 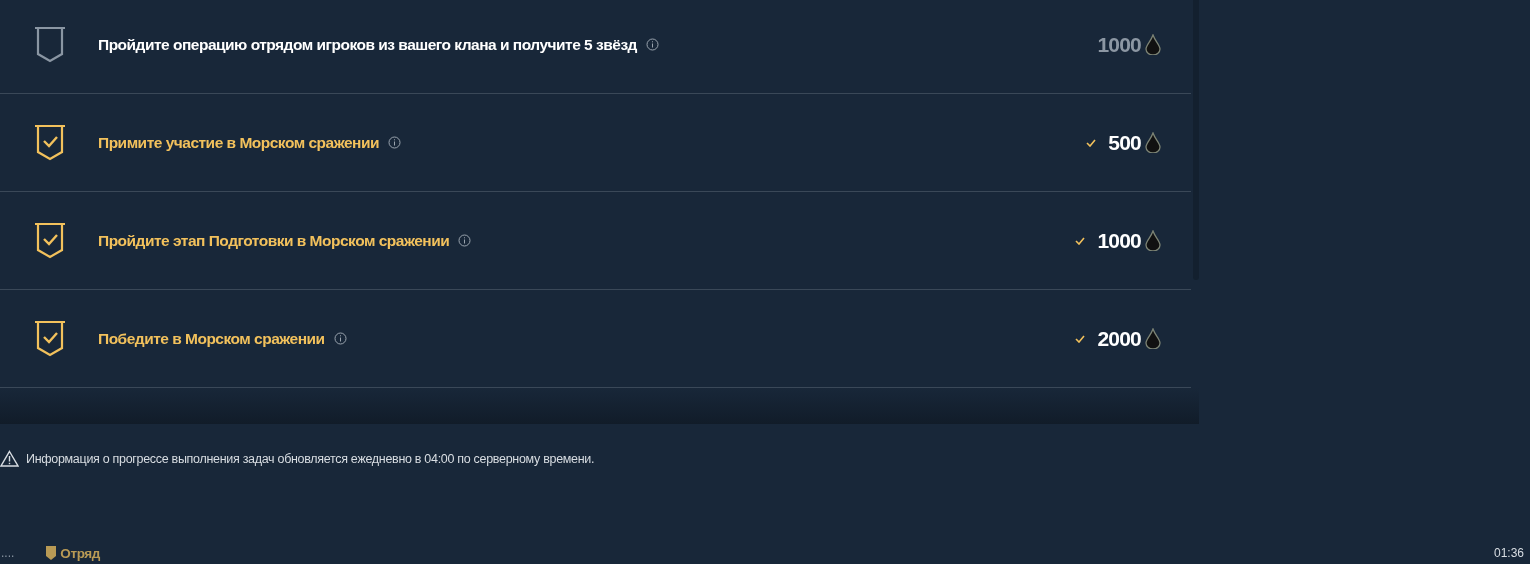 What do you see at coordinates (1119, 338) in the screenshot?
I see `reward-amount: 2000` at bounding box center [1119, 338].